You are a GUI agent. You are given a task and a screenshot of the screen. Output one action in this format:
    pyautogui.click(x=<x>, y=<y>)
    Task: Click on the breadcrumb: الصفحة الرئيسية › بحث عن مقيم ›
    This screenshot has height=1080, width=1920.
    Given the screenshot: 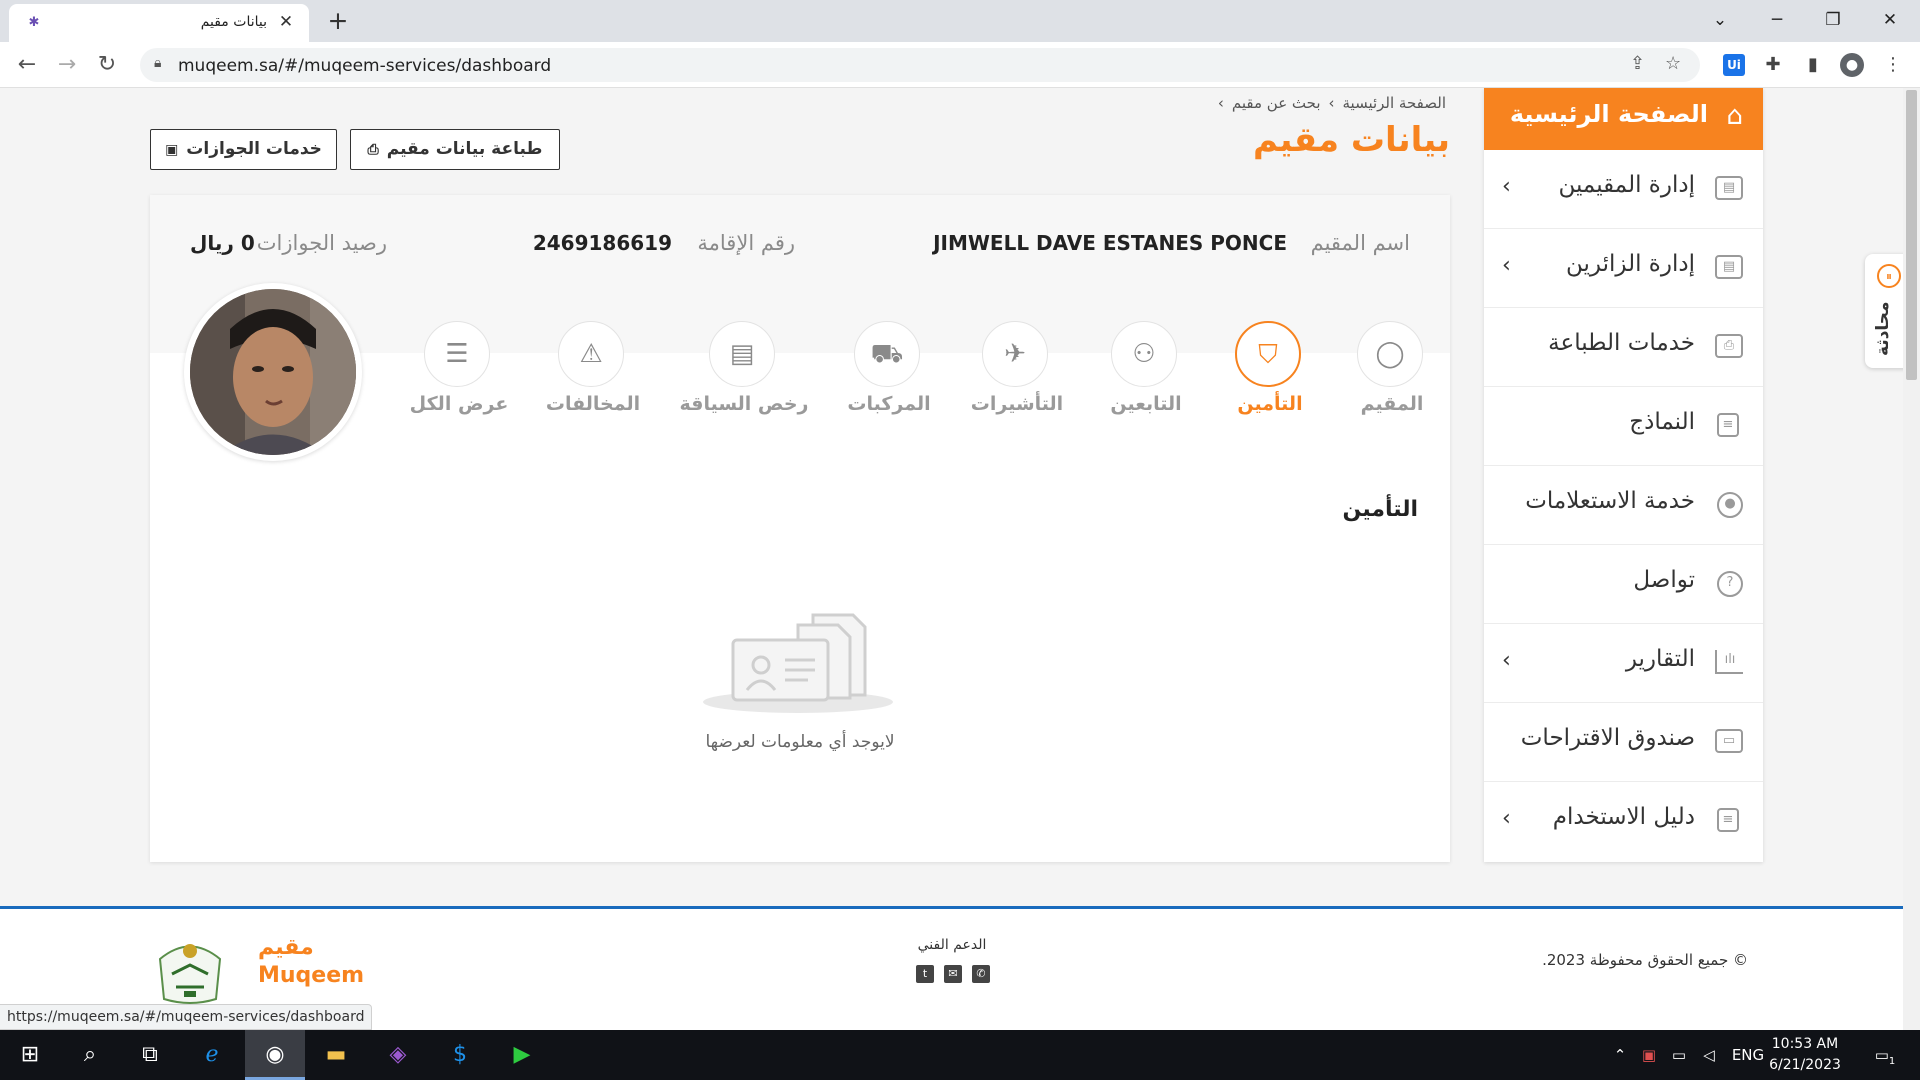 What is the action you would take?
    pyautogui.click(x=1275, y=103)
    